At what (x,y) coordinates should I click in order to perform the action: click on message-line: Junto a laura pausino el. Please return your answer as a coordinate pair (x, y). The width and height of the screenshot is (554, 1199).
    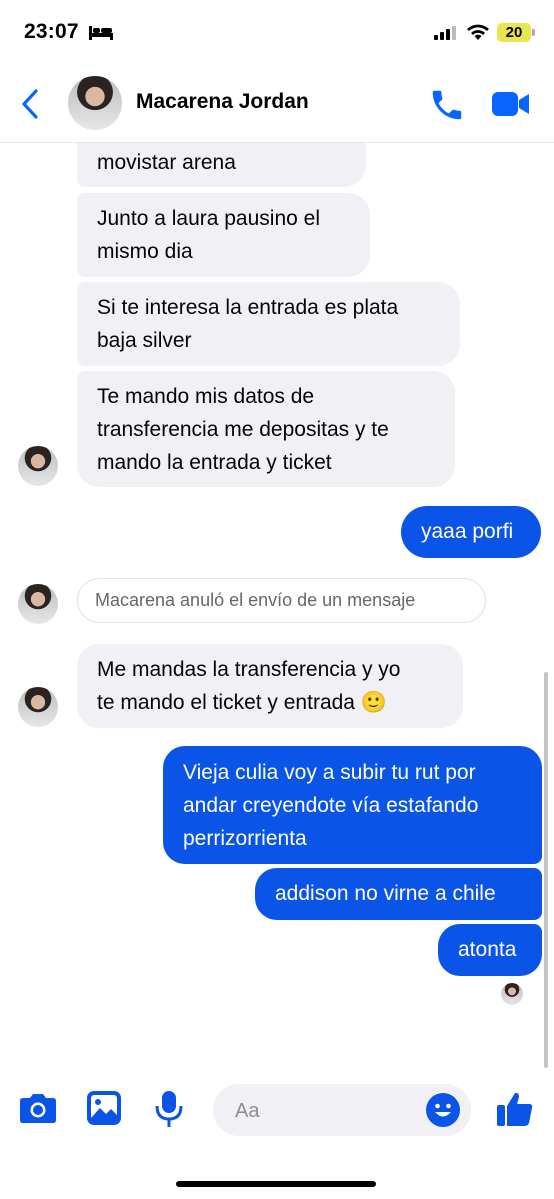
    Looking at the image, I should click on (208, 218).